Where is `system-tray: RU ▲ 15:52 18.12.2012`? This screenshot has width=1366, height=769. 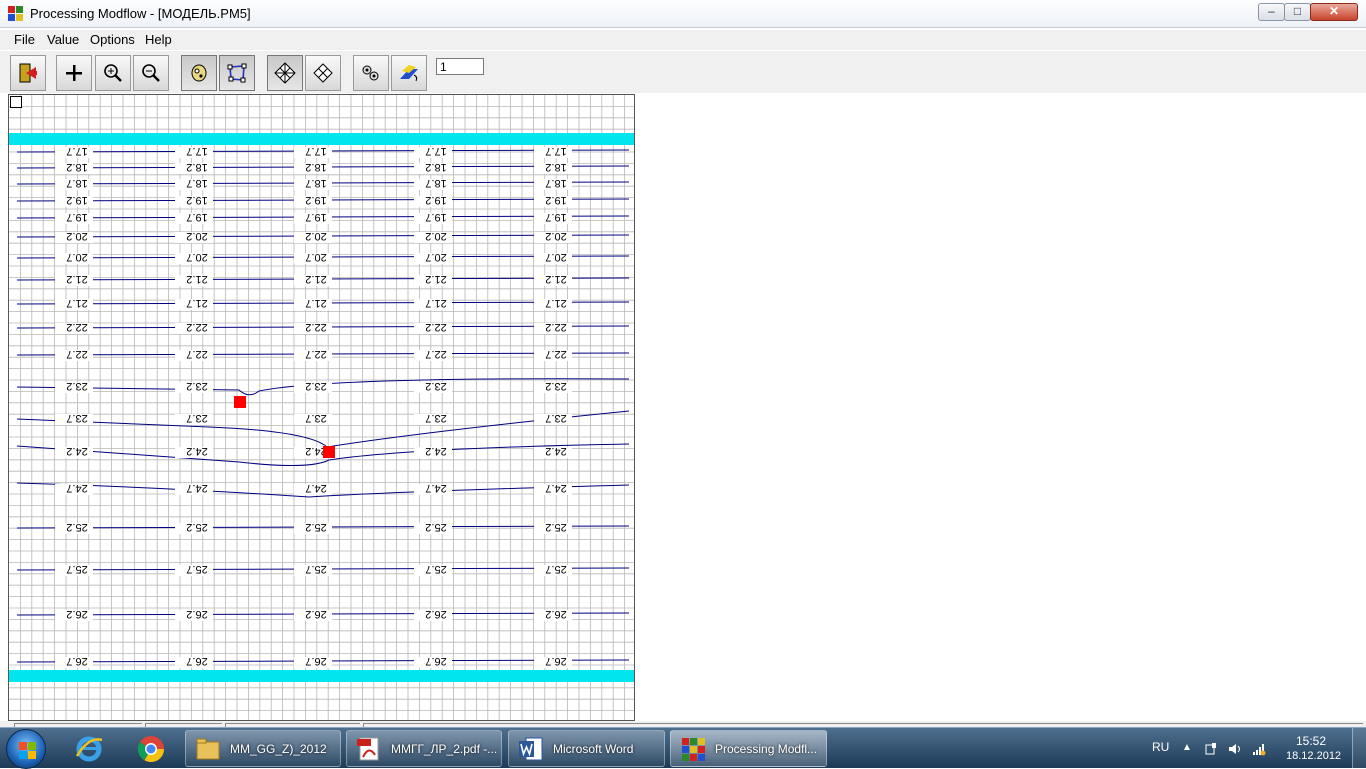 system-tray: RU ▲ 15:52 18.12.2012 is located at coordinates (1253, 748).